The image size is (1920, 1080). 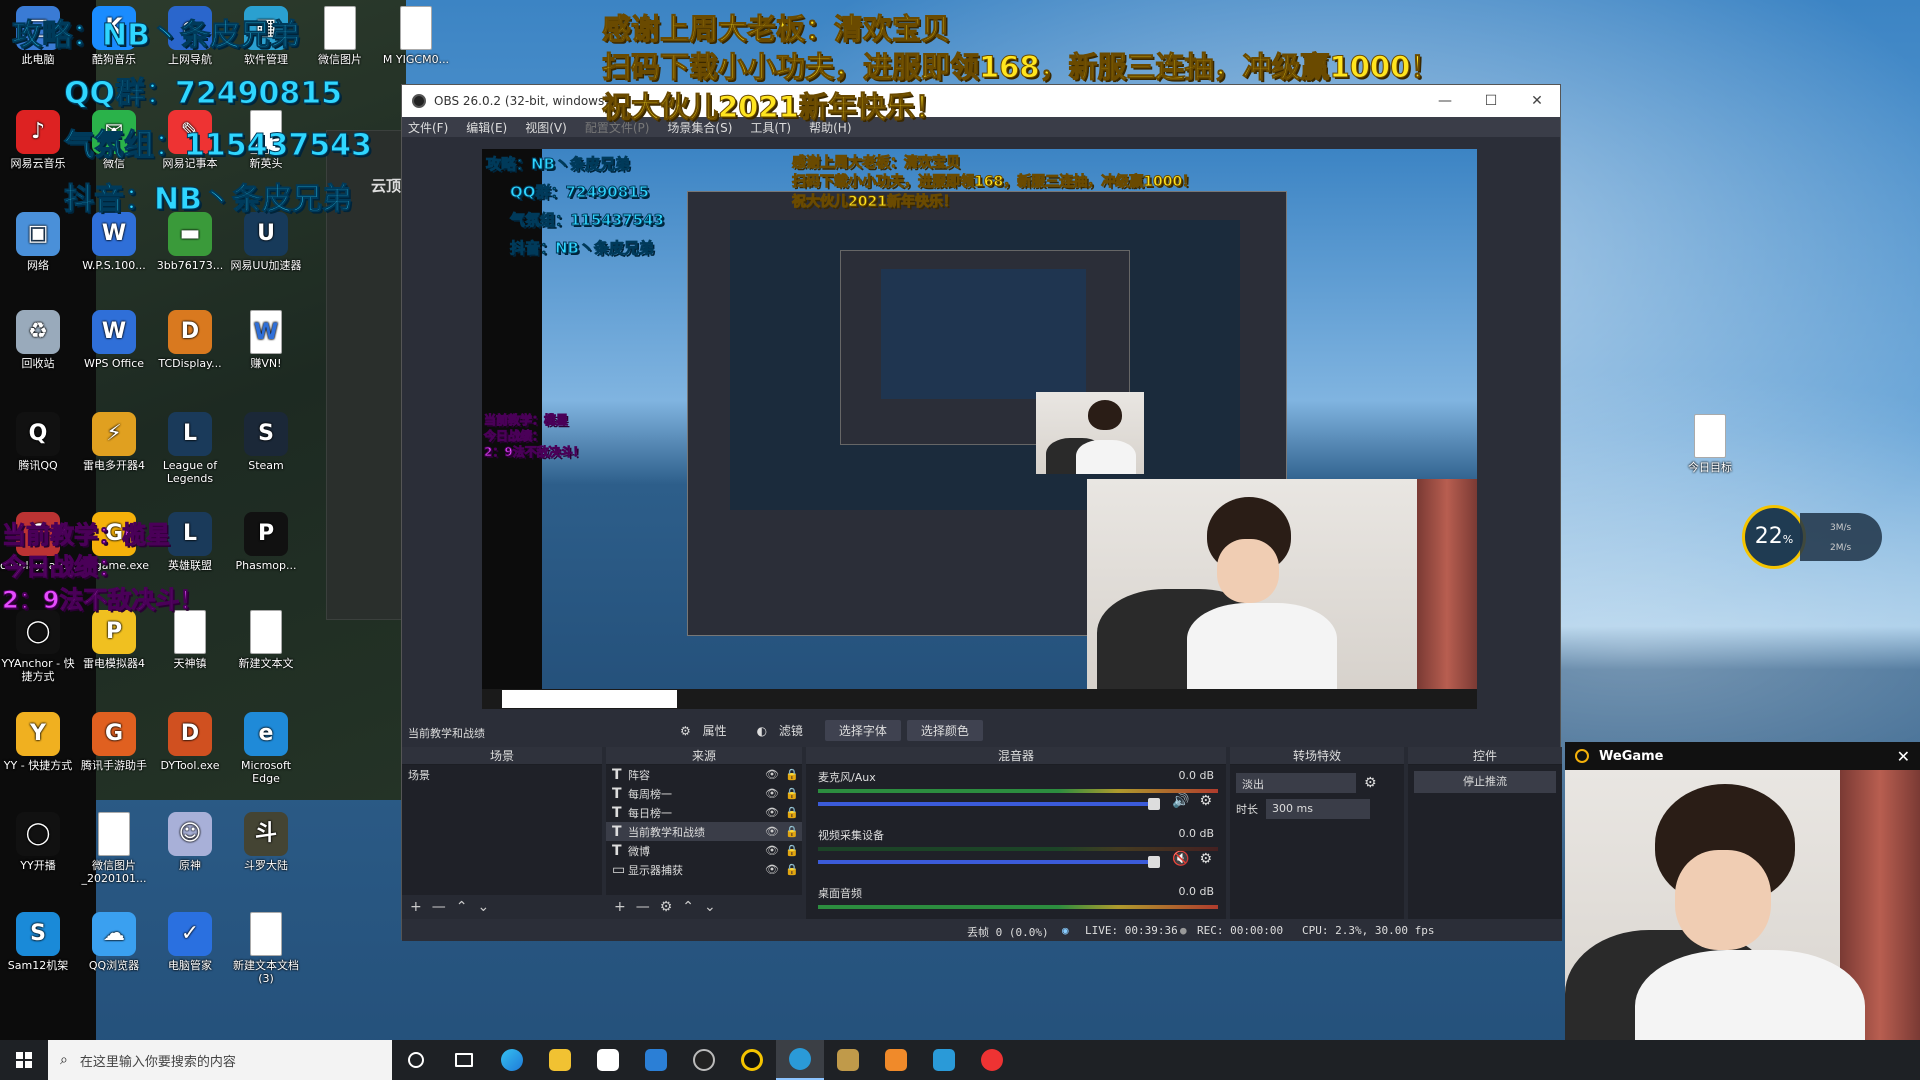 What do you see at coordinates (220, 1060) in the screenshot?
I see `taskbar-search: ⌕ 在这里输入你要搜索的内容` at bounding box center [220, 1060].